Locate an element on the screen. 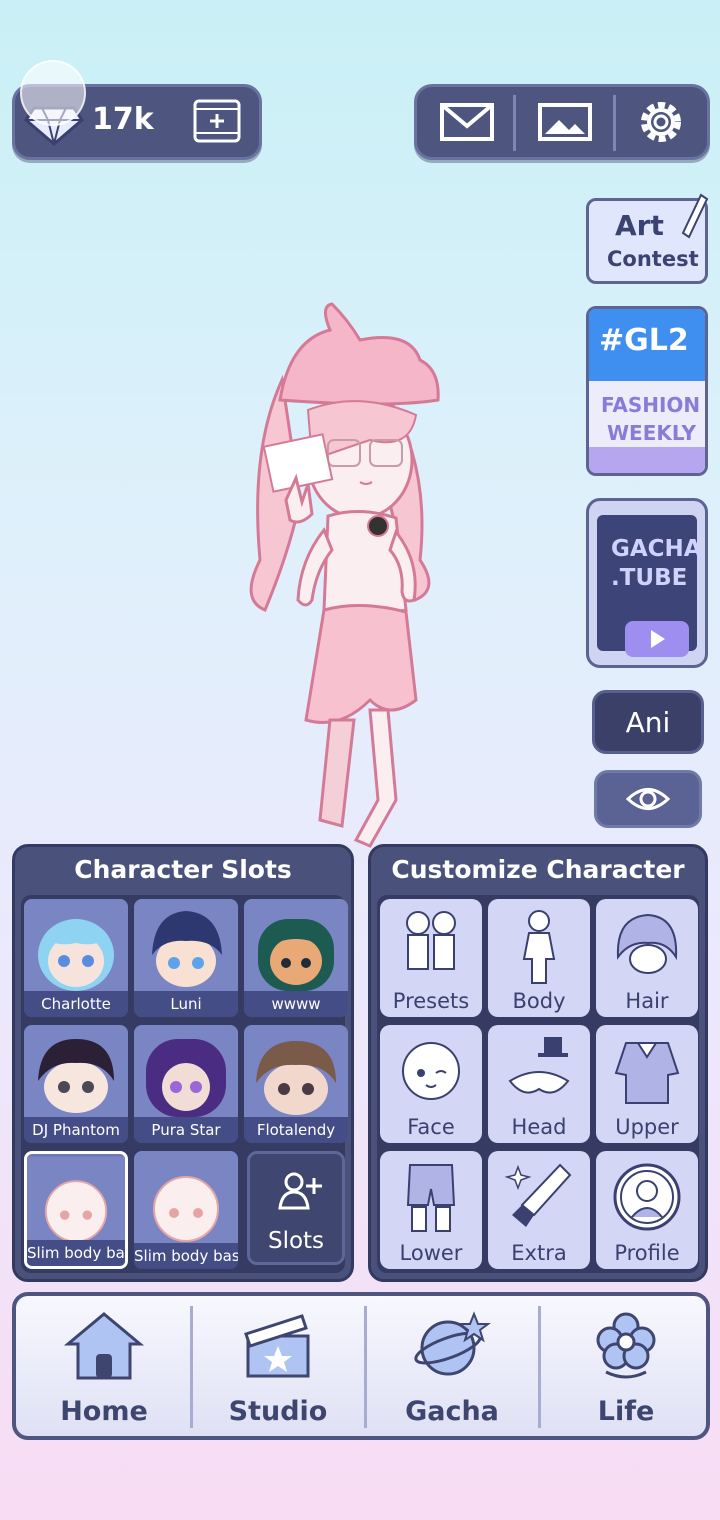 This screenshot has height=1520, width=720. ani-button: Ani is located at coordinates (648, 722).